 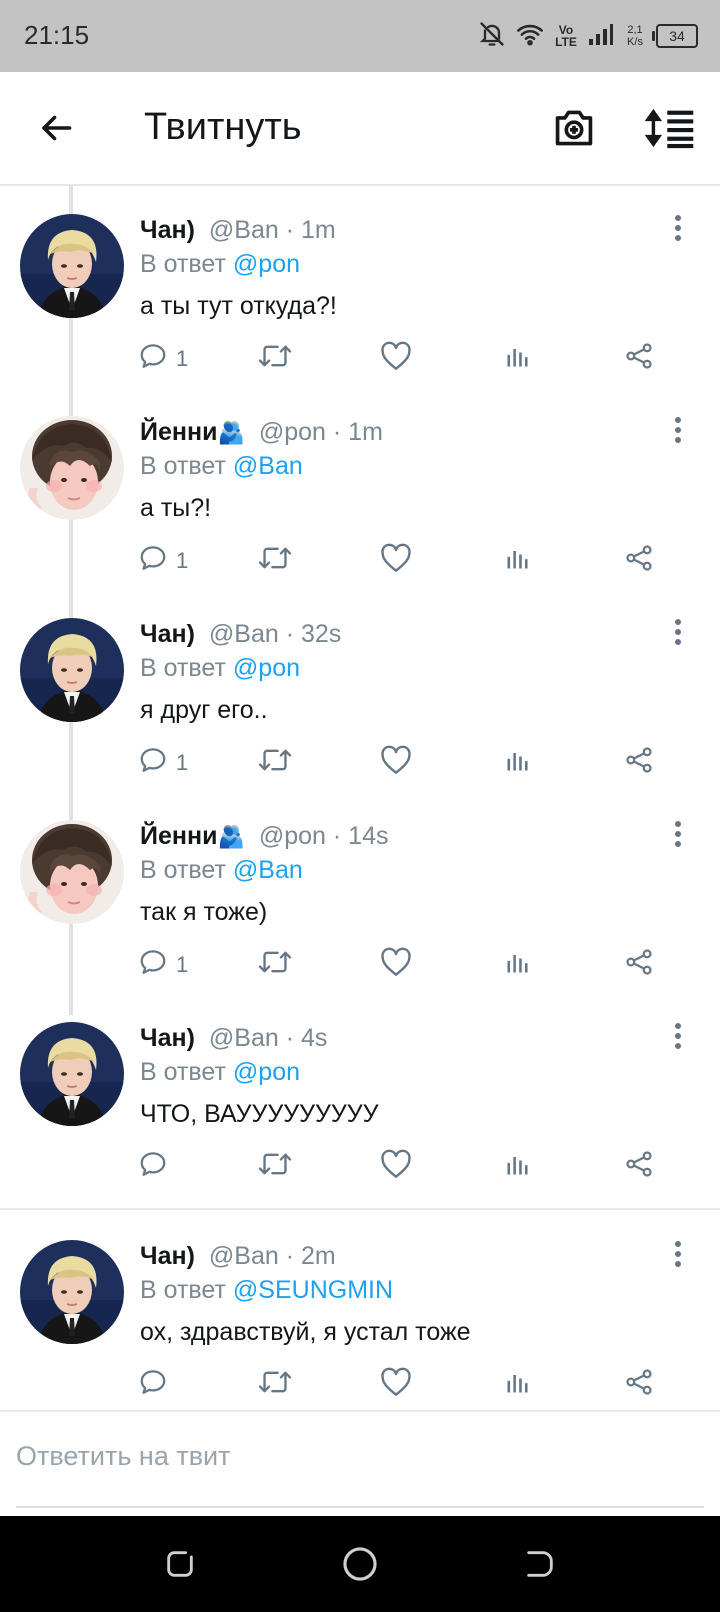 I want to click on share-icon, so click(x=639, y=561).